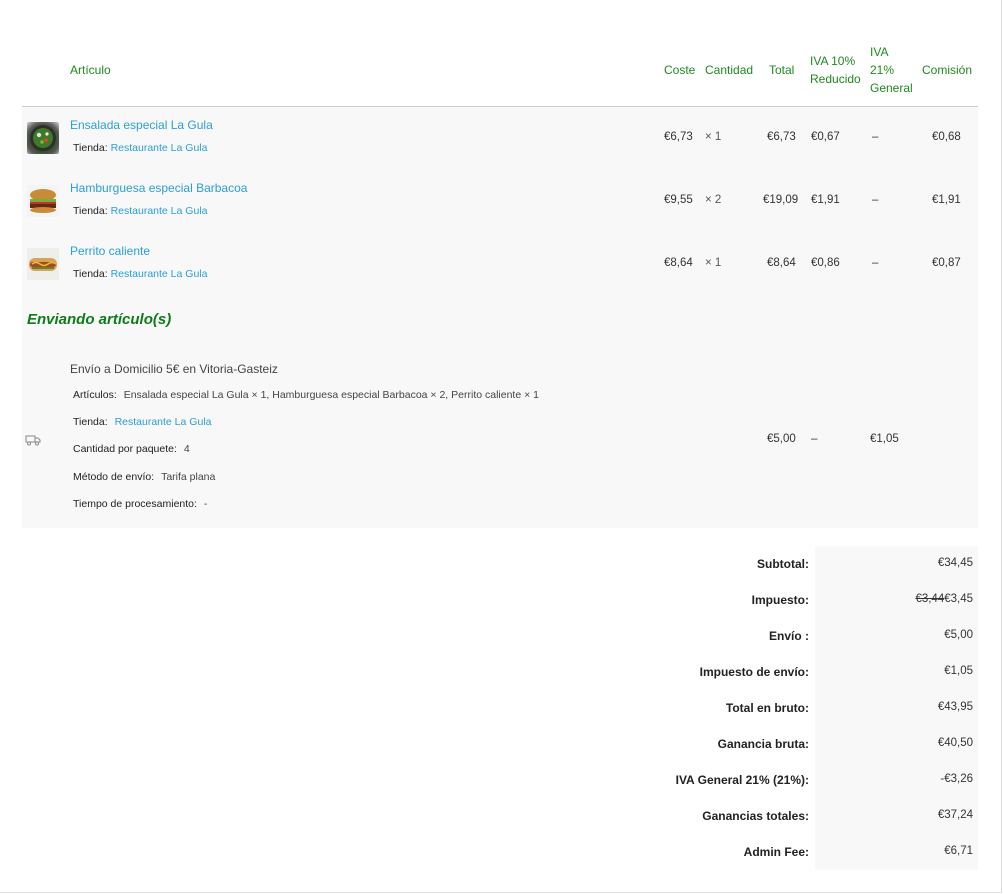 The width and height of the screenshot is (1003, 894). What do you see at coordinates (835, 79) in the screenshot?
I see `col-header-iva10-line2: Reducido` at bounding box center [835, 79].